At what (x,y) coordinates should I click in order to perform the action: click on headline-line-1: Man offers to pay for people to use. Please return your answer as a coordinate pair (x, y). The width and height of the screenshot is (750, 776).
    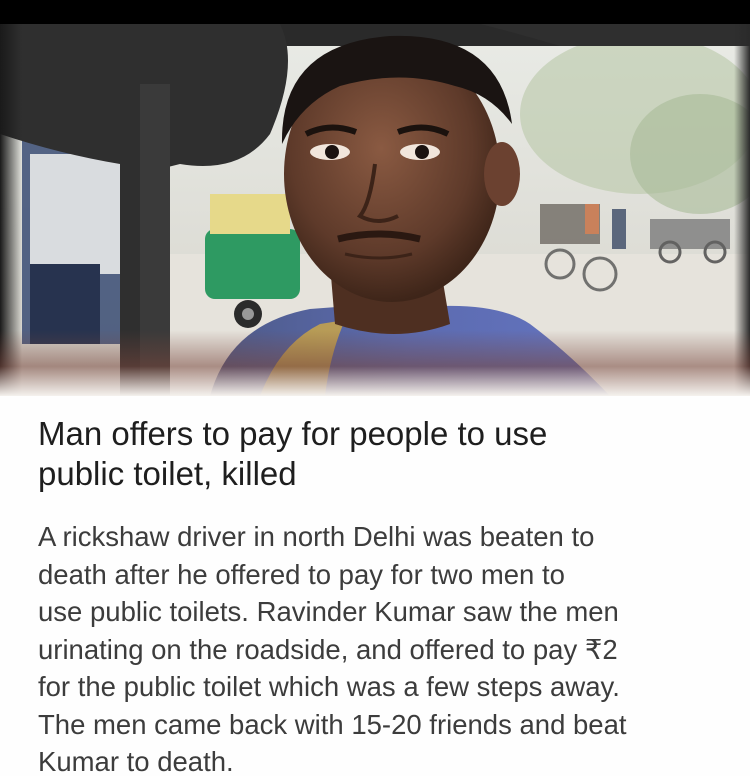
    Looking at the image, I should click on (293, 433).